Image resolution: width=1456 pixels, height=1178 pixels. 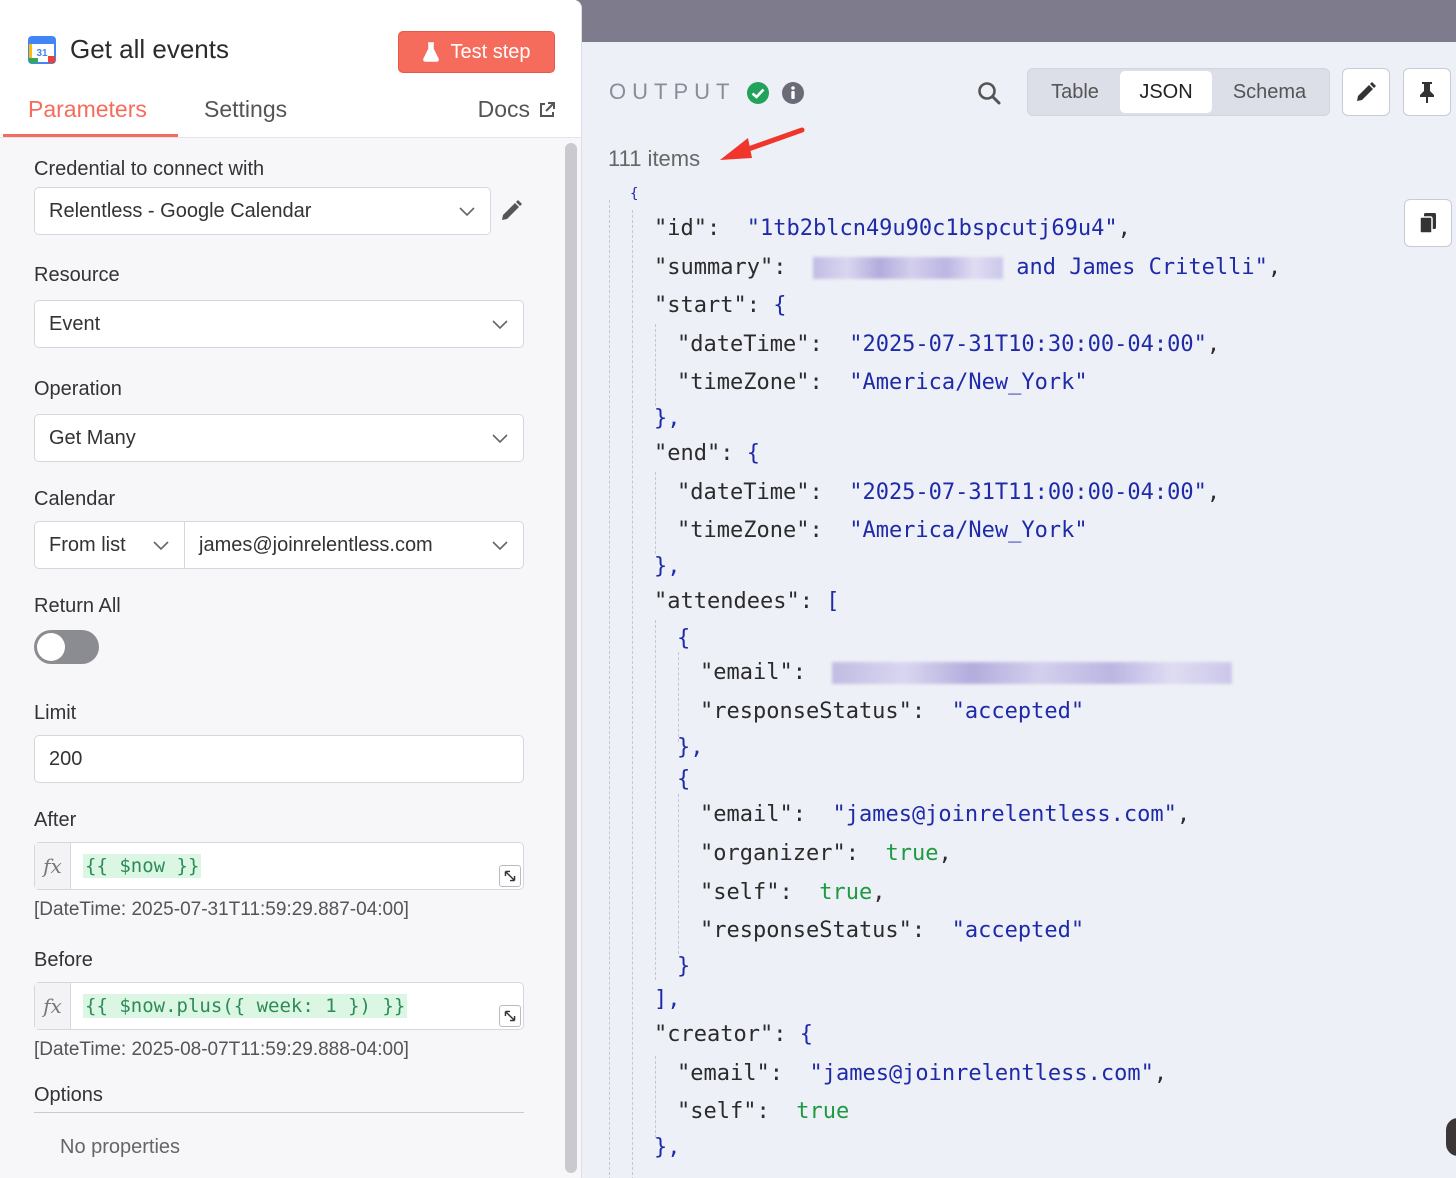 I want to click on google-calendar-icon: 31, so click(x=42, y=50).